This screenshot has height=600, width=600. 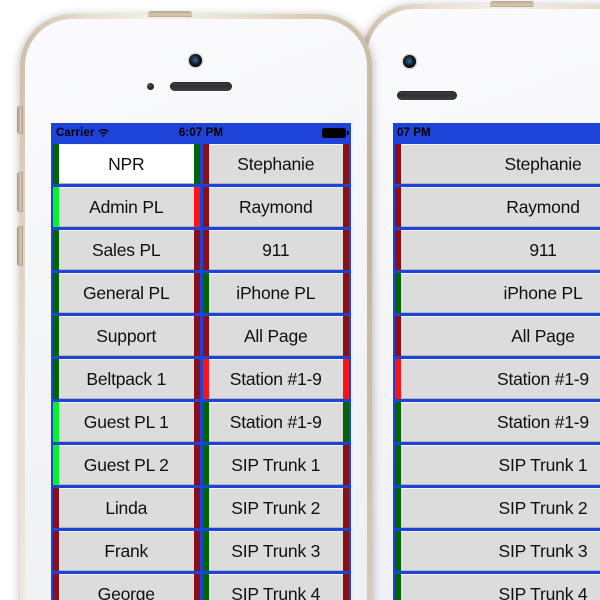 I want to click on volume-up-button, so click(x=20, y=192).